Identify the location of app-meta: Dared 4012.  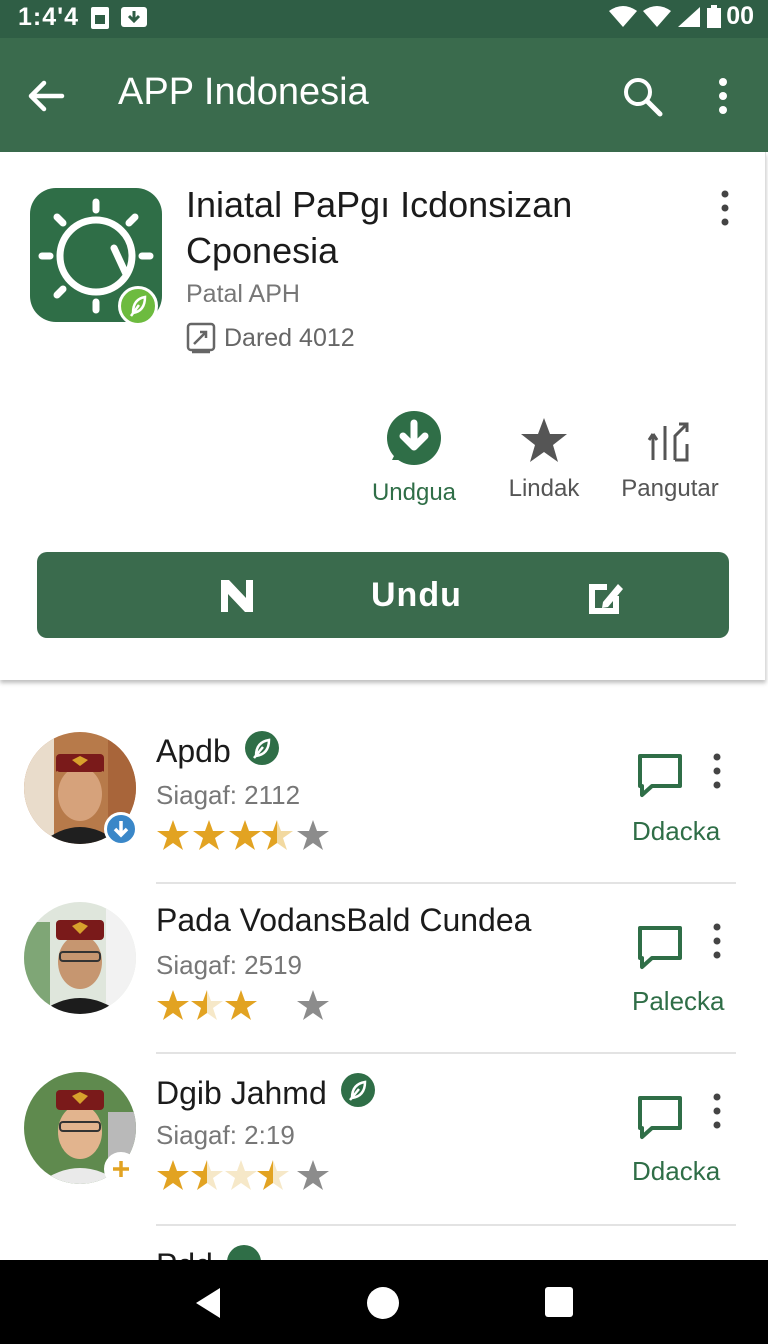
(270, 338).